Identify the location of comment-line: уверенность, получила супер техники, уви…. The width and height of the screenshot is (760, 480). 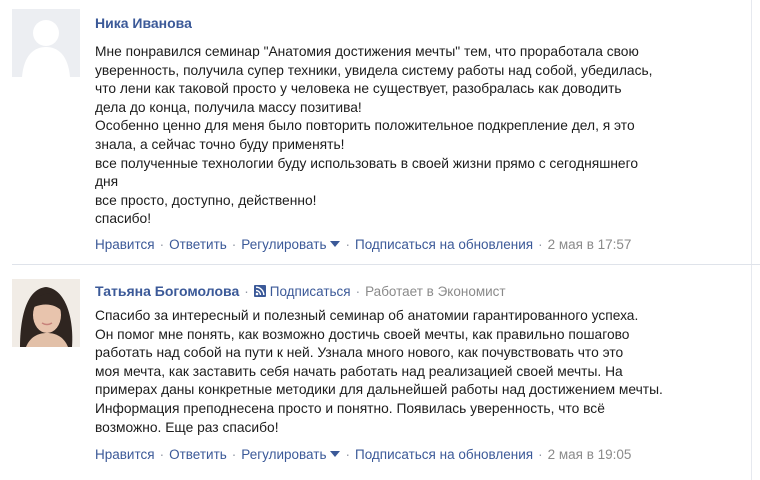
(374, 70).